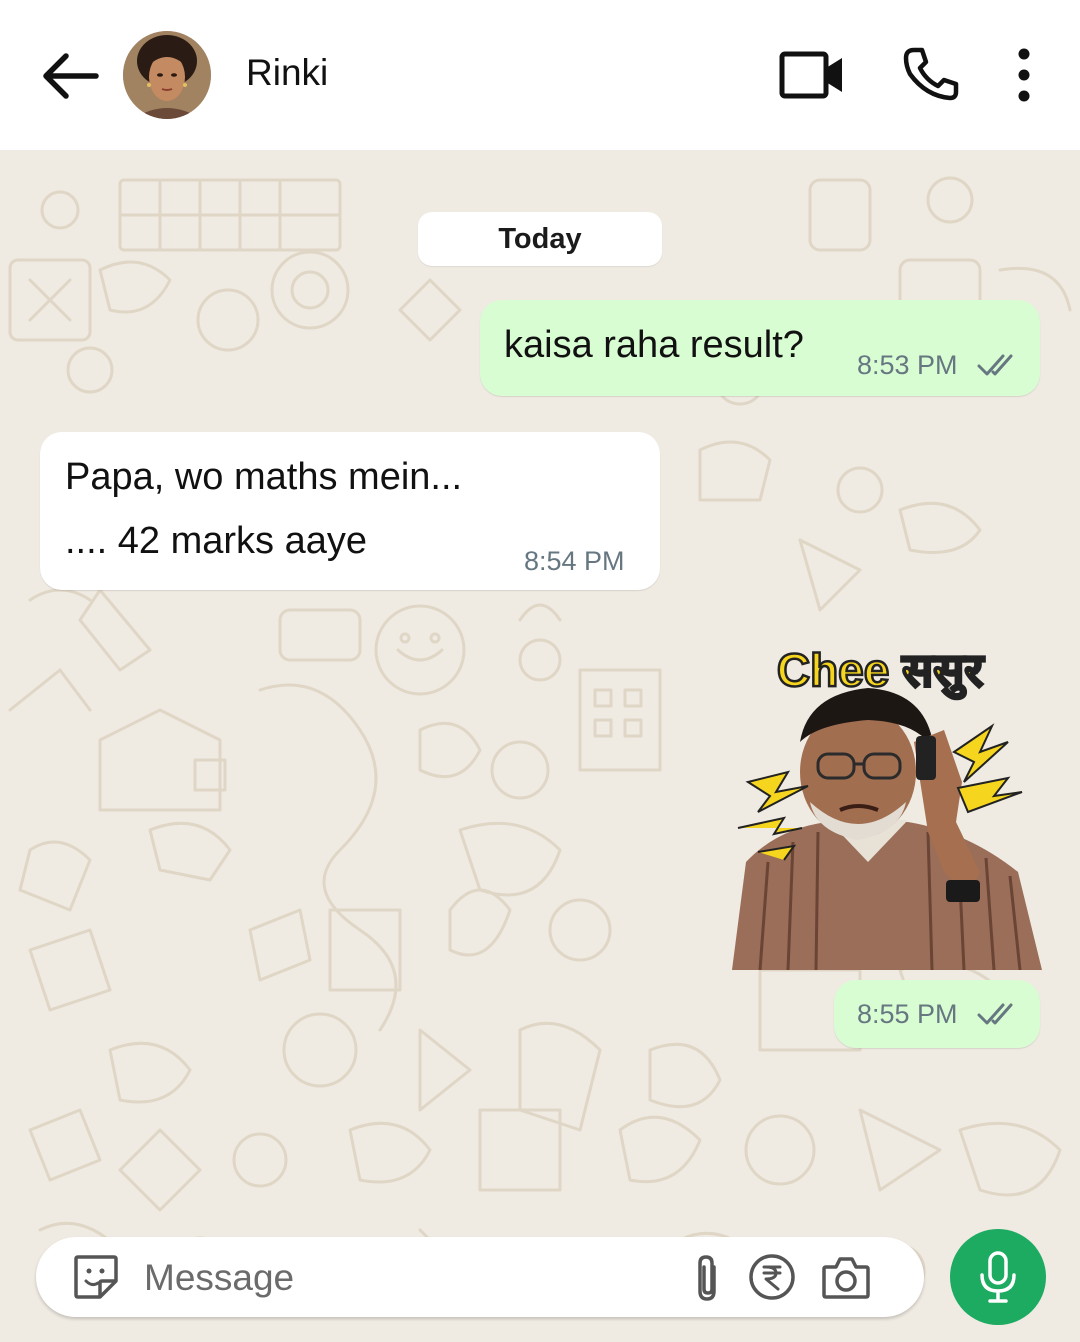  Describe the element at coordinates (880, 801) in the screenshot. I see `sticker-message: Chee ससुर` at that location.